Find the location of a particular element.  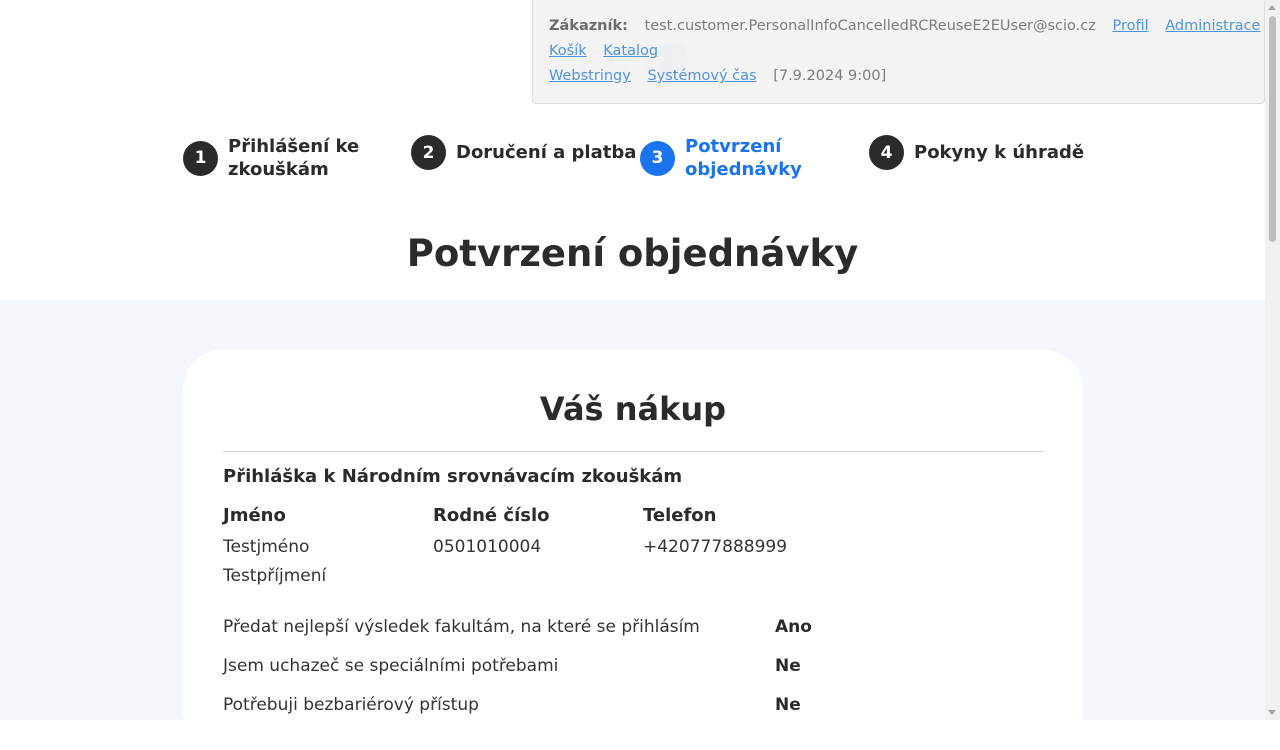

customer-label: Zákazník: is located at coordinates (588, 26).